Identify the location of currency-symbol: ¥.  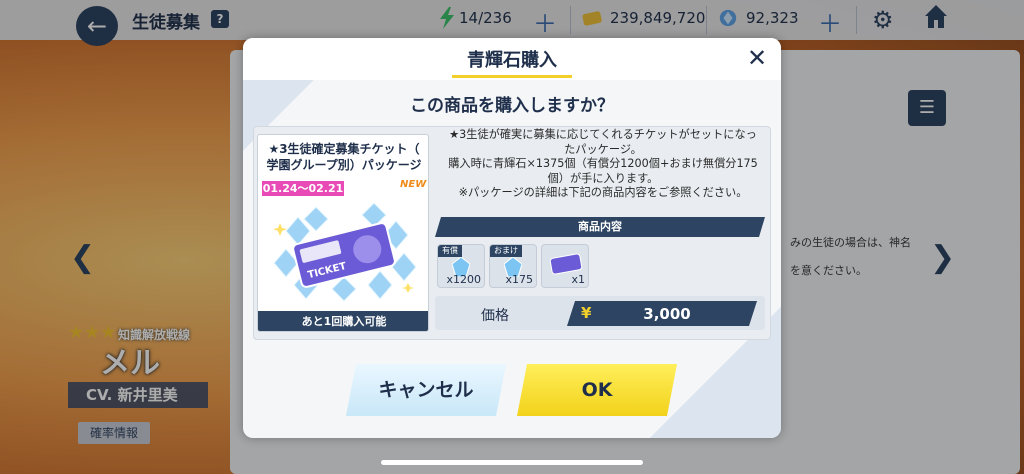
(586, 313).